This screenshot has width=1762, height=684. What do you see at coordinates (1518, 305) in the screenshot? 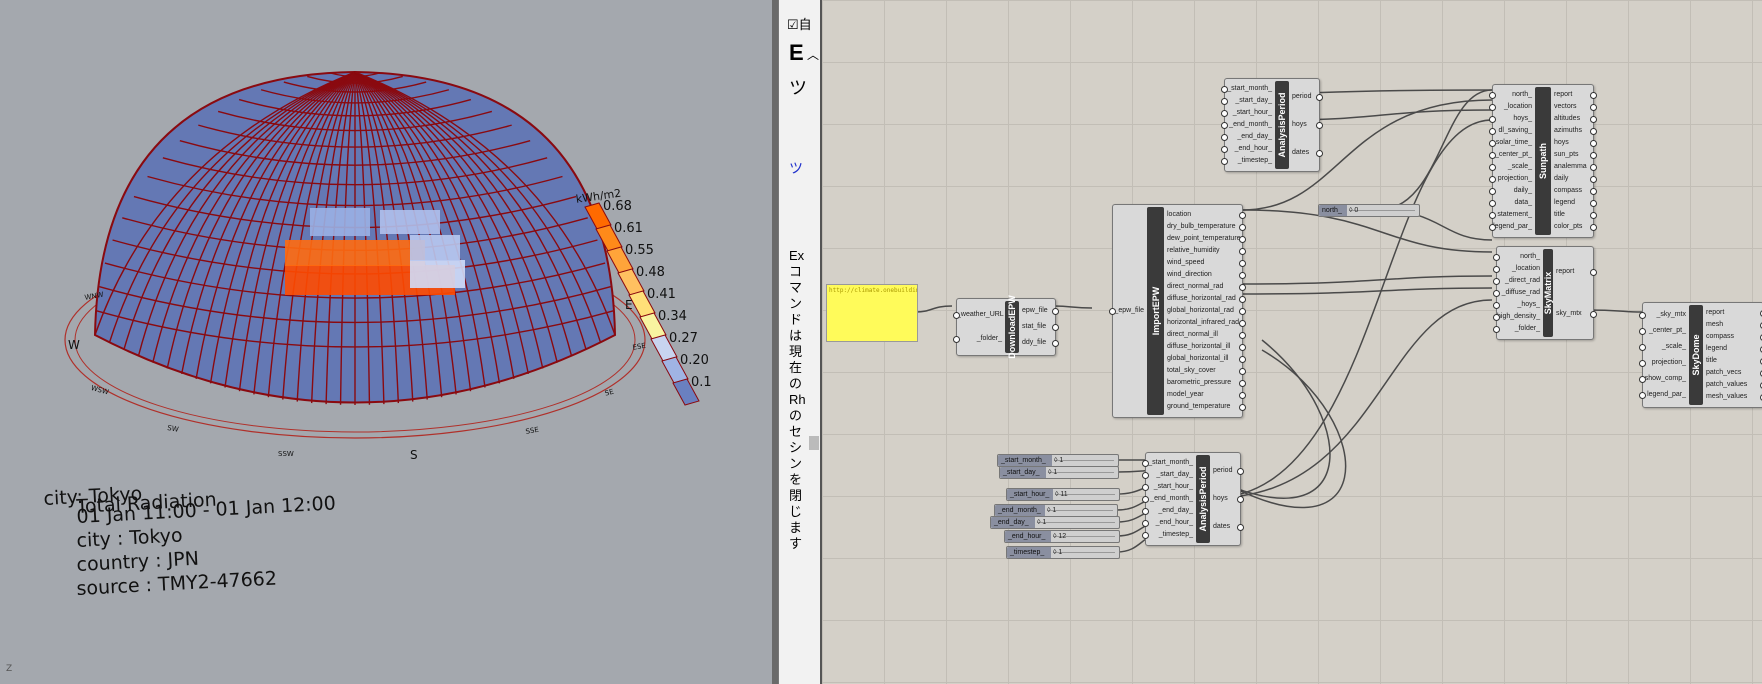
I see `input-port: _hoys_` at bounding box center [1518, 305].